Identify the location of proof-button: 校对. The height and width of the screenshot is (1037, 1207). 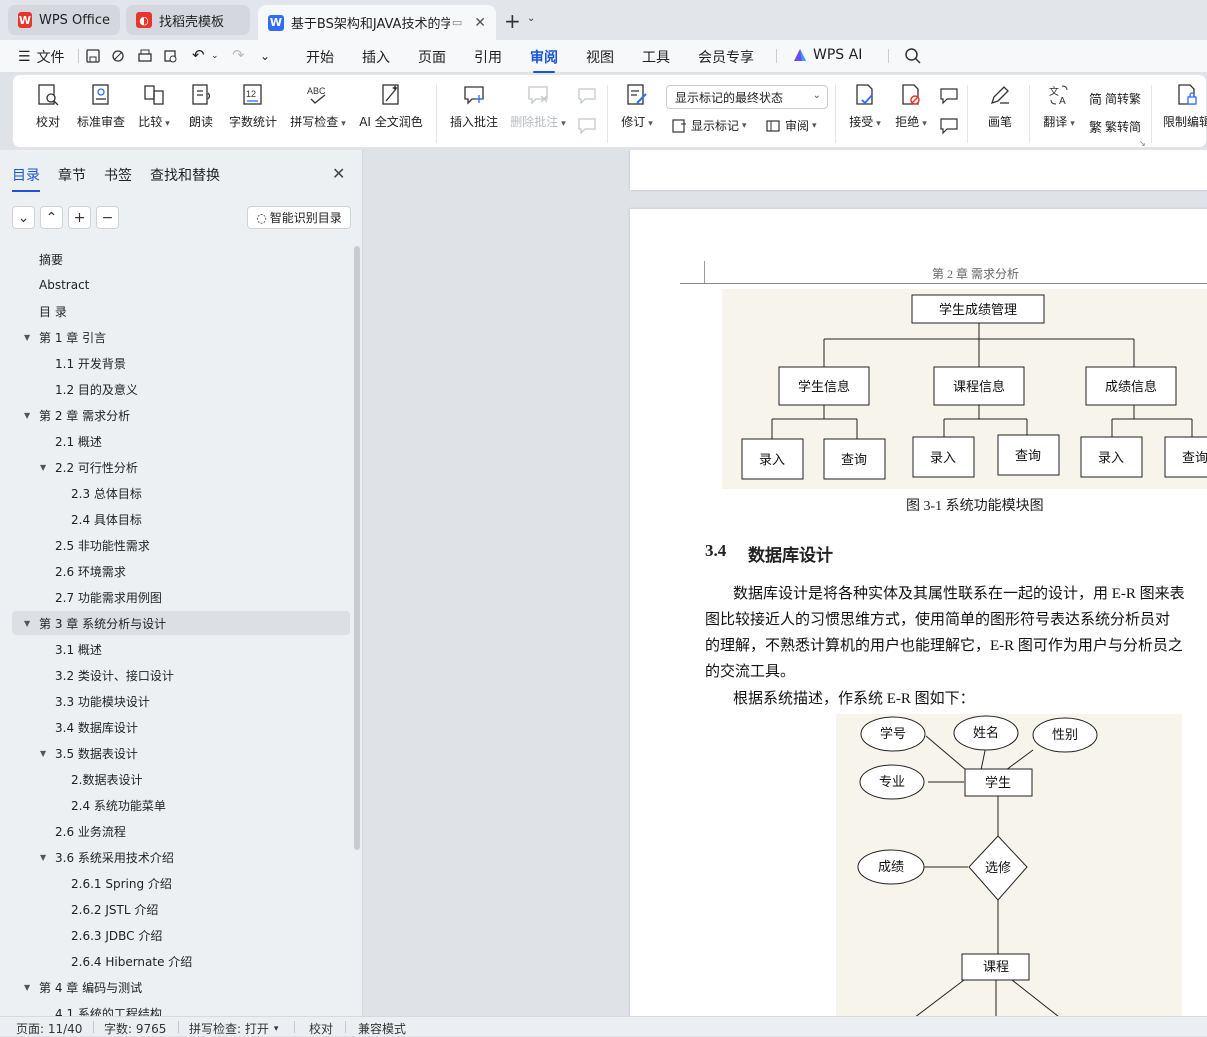
(48, 106).